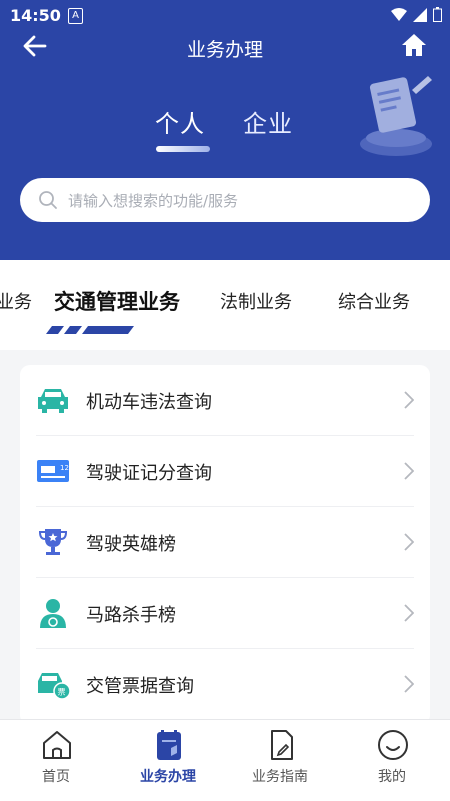  What do you see at coordinates (256, 301) in the screenshot?
I see `category-legal: 法制业务` at bounding box center [256, 301].